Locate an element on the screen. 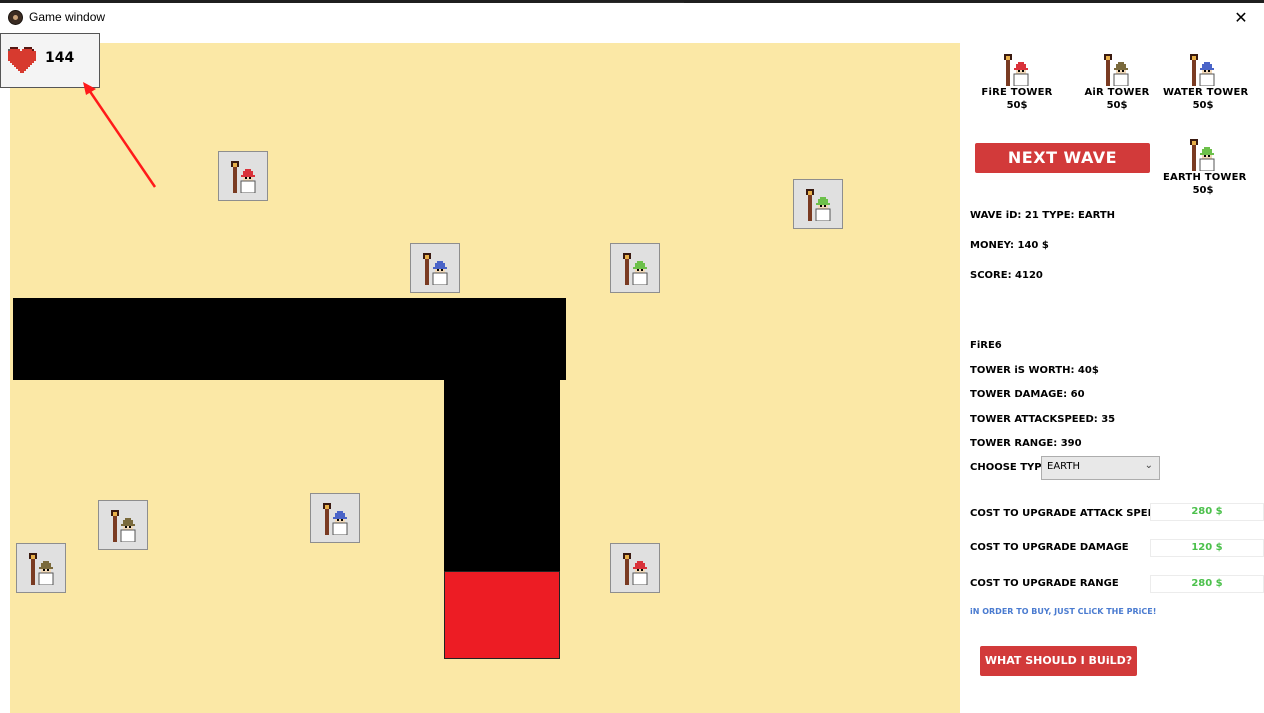 The image size is (1264, 713). buy-hint: iN ORDER TO BUY, JUST CLiCK THE PRiCE! is located at coordinates (1063, 611).